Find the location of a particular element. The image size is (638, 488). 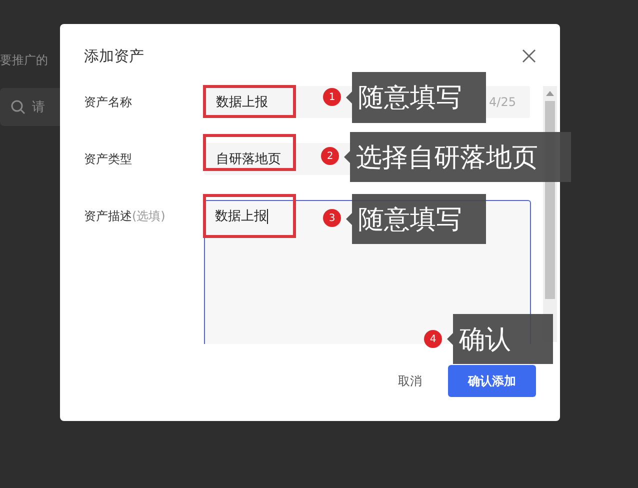

dialog-title: 添加资产 is located at coordinates (114, 56).